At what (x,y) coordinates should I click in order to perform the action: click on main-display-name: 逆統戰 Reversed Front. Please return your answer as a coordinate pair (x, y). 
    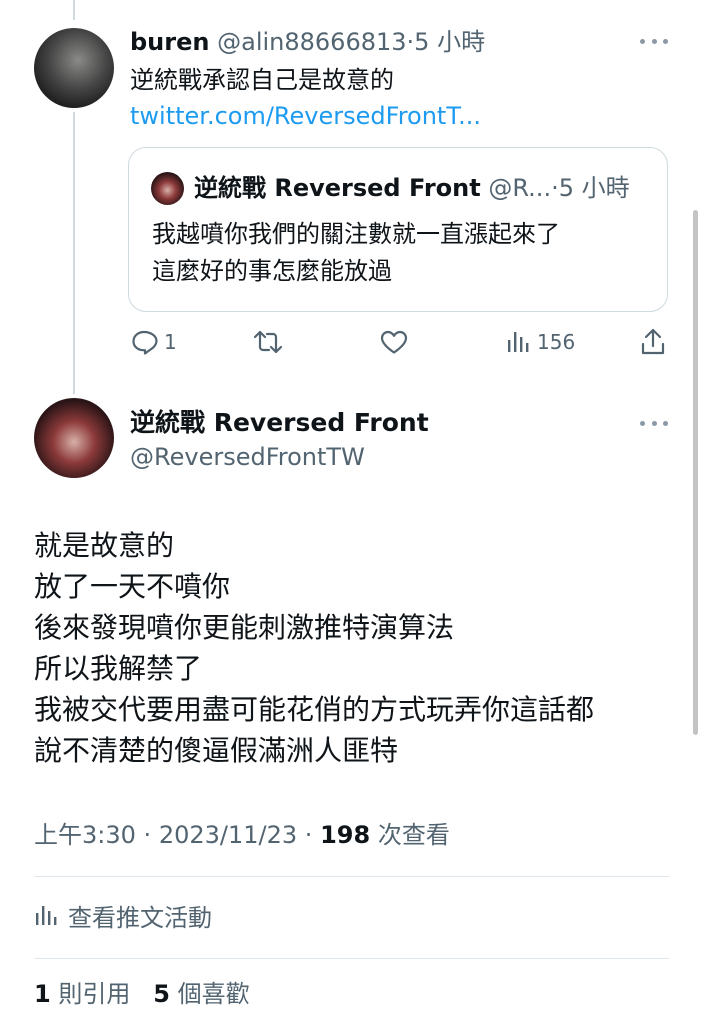
    Looking at the image, I should click on (279, 423).